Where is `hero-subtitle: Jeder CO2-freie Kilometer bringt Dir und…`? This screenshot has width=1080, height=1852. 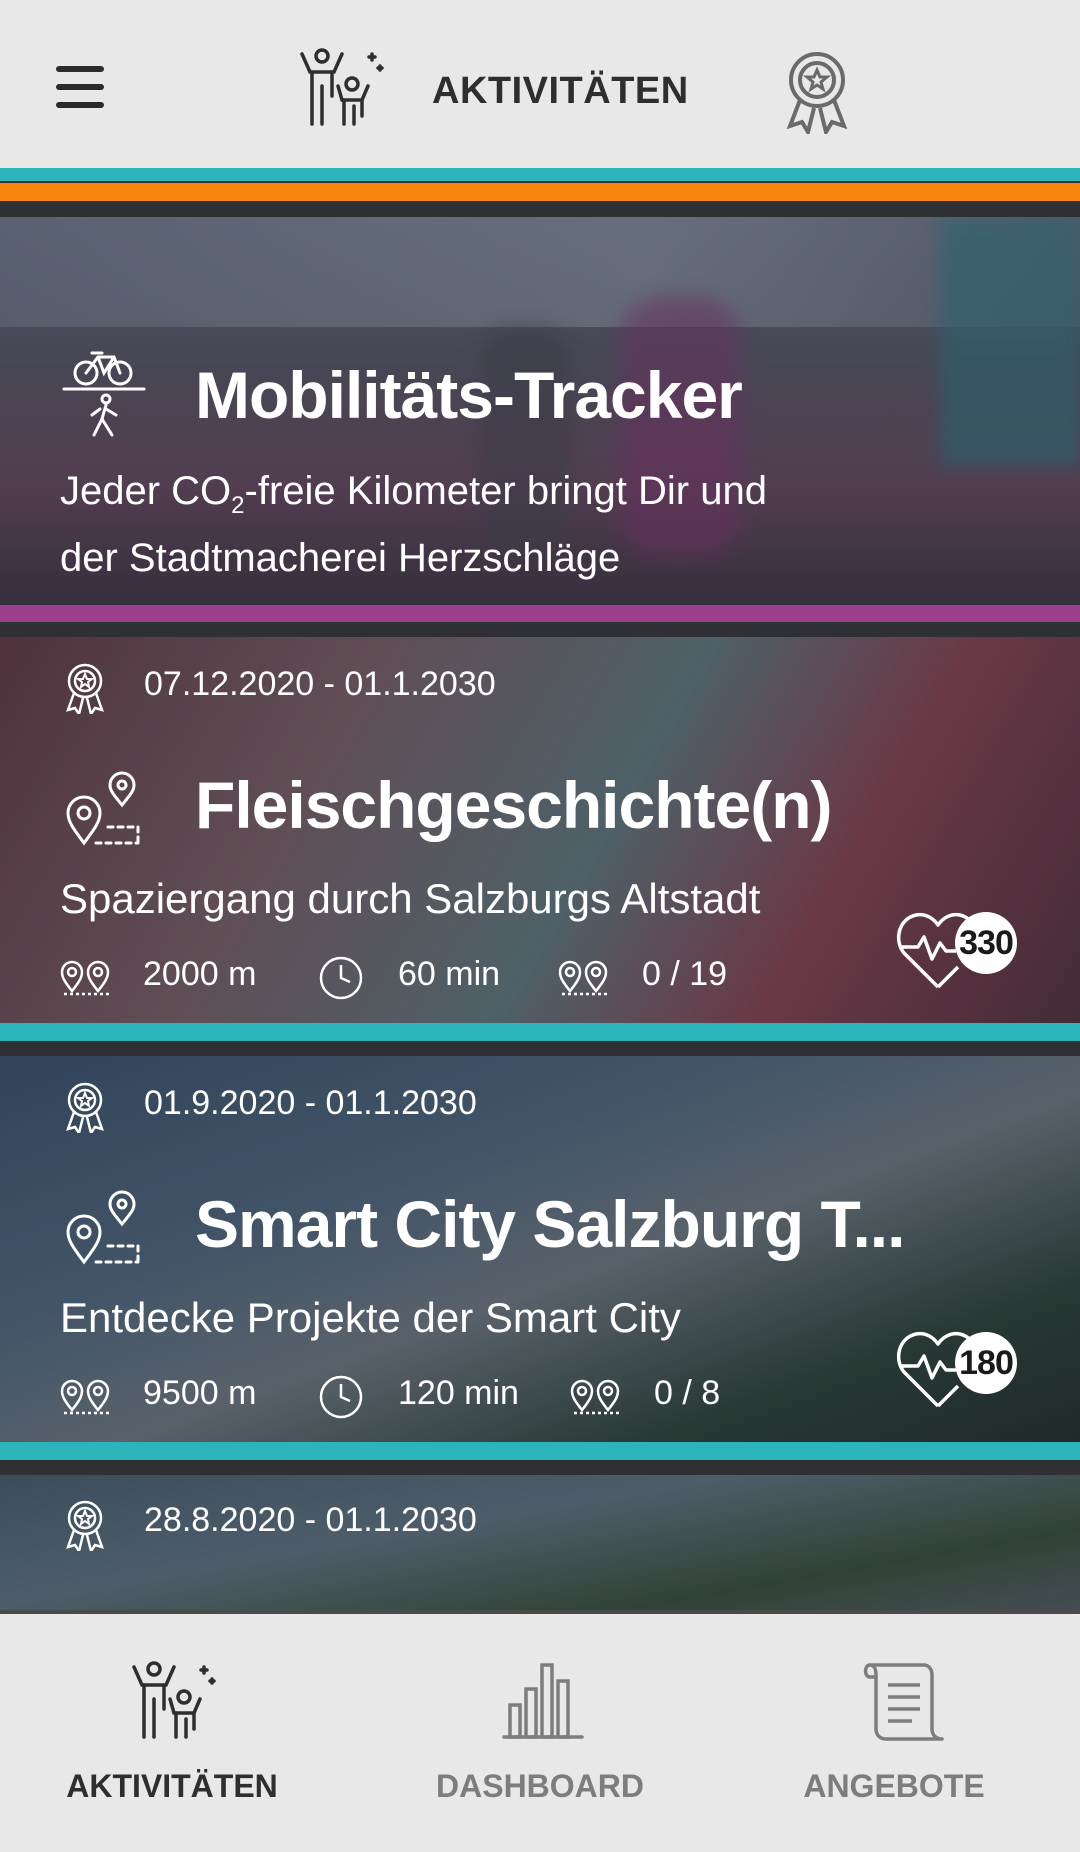 hero-subtitle: Jeder CO2-freie Kilometer bringt Dir und… is located at coordinates (413, 524).